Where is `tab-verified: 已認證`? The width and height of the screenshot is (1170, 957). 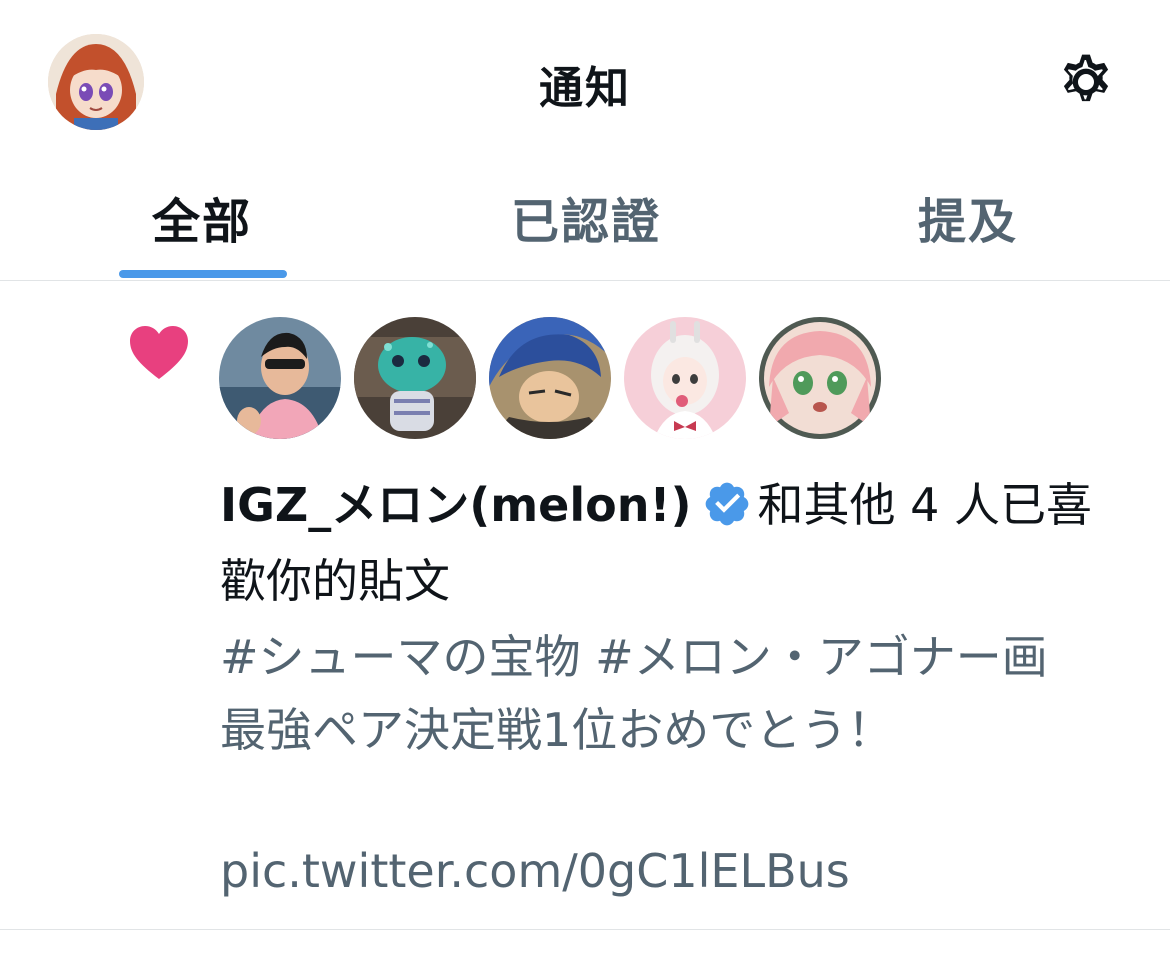
tab-verified: 已認證 is located at coordinates (586, 219).